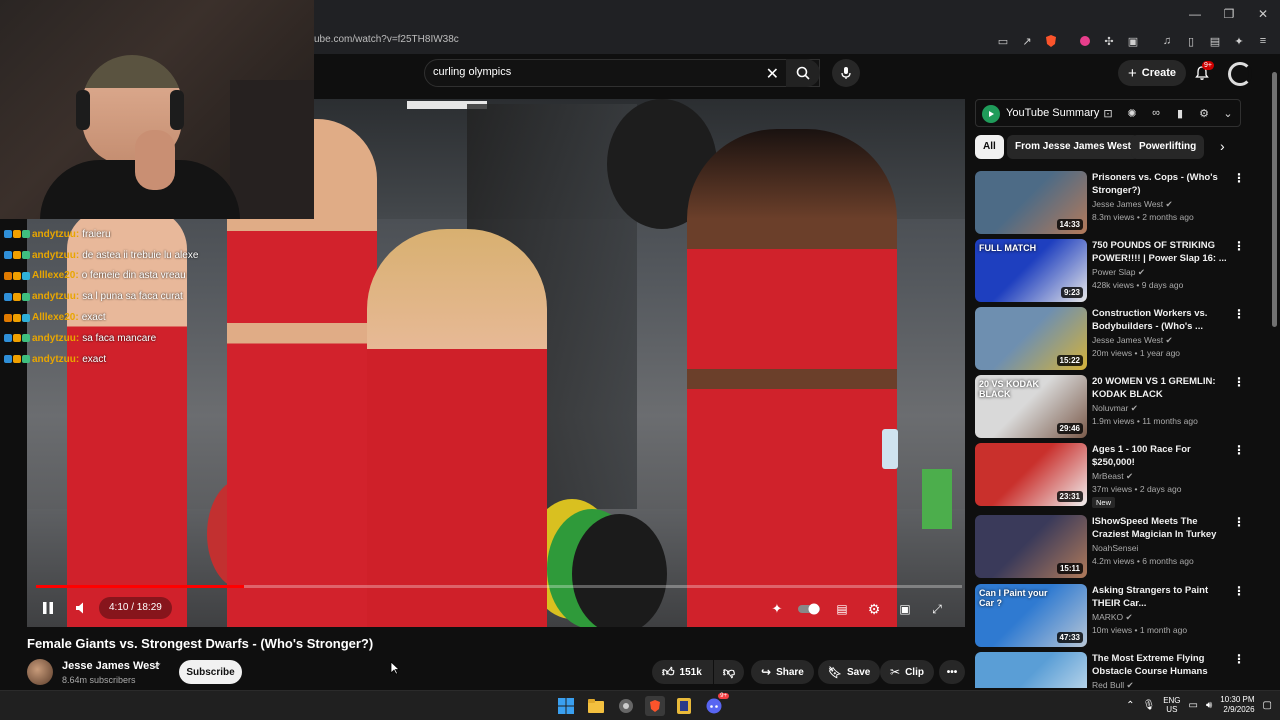  What do you see at coordinates (1204, 113) in the screenshot?
I see `summary-settings-icon: ⚙` at bounding box center [1204, 113].